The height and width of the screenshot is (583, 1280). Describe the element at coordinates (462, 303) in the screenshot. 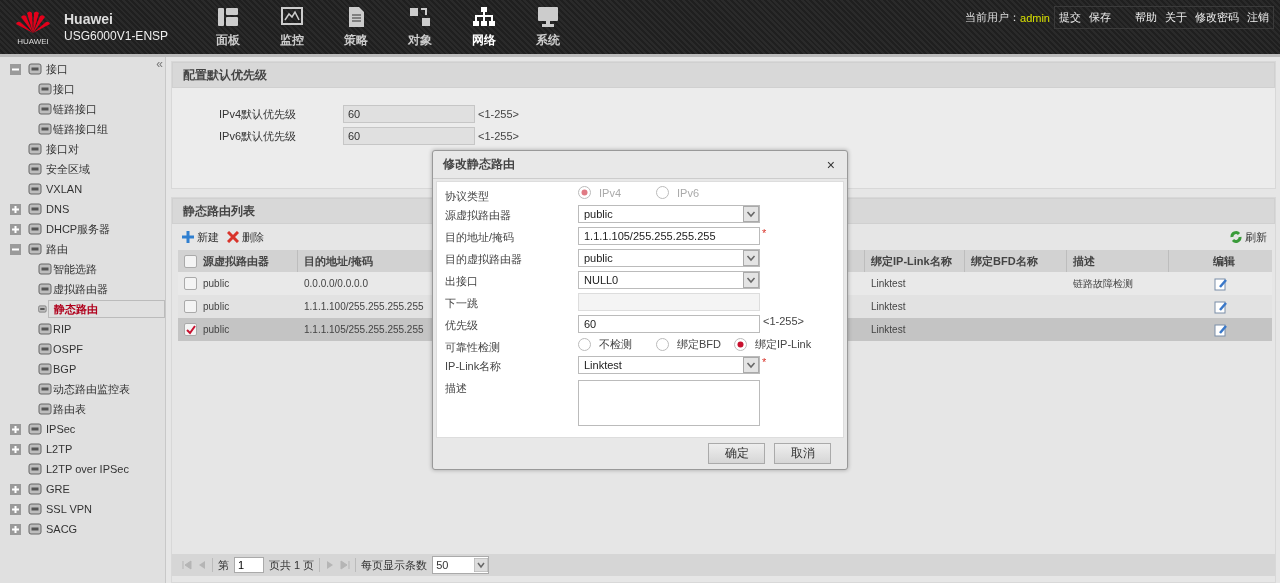

I see `field-label: 下一跳` at that location.